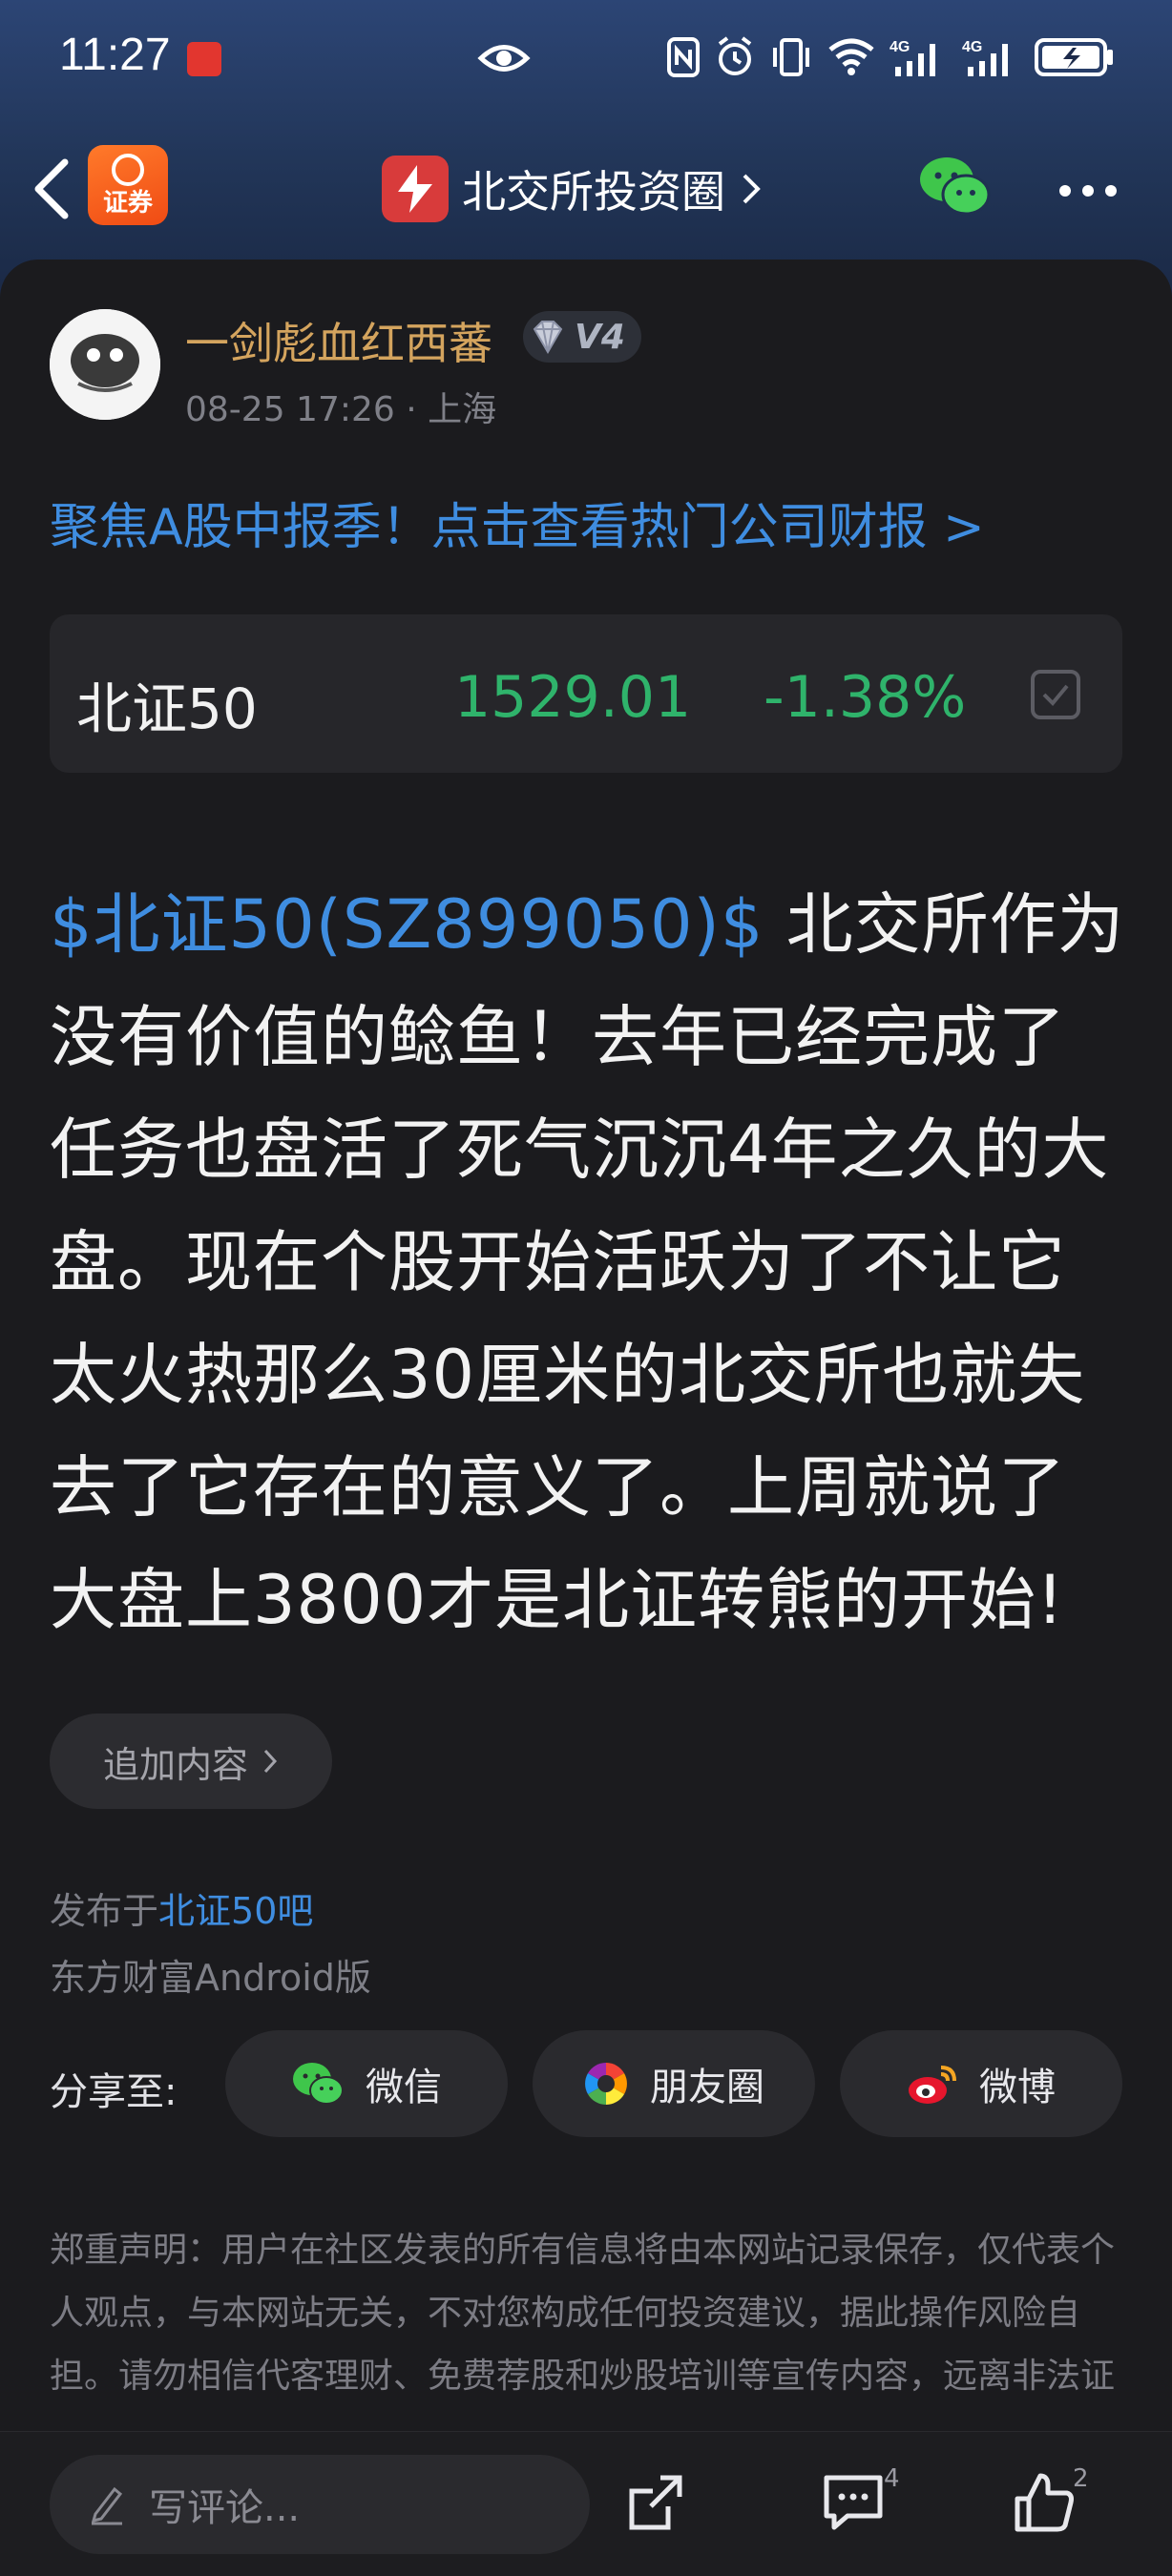  Describe the element at coordinates (51, 189) in the screenshot. I see `back-arrow-icon` at that location.